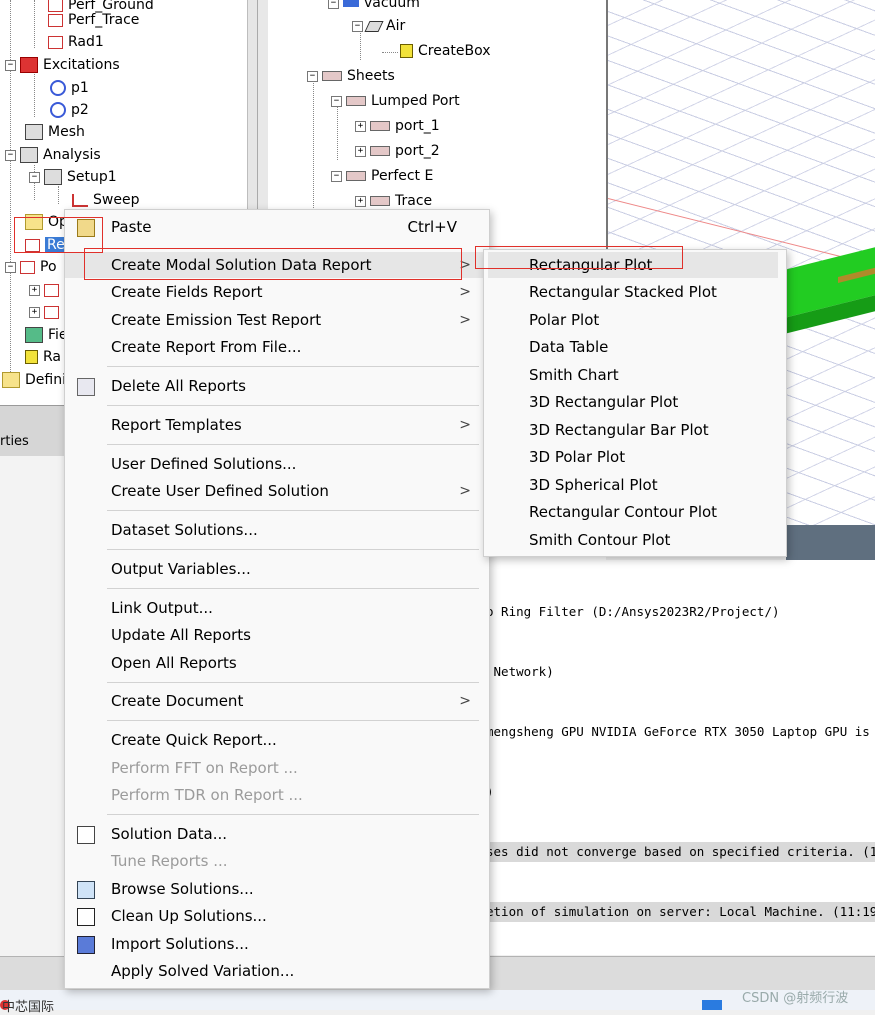  What do you see at coordinates (46, 245) in the screenshot?
I see `tree-item-results: Re` at bounding box center [46, 245].